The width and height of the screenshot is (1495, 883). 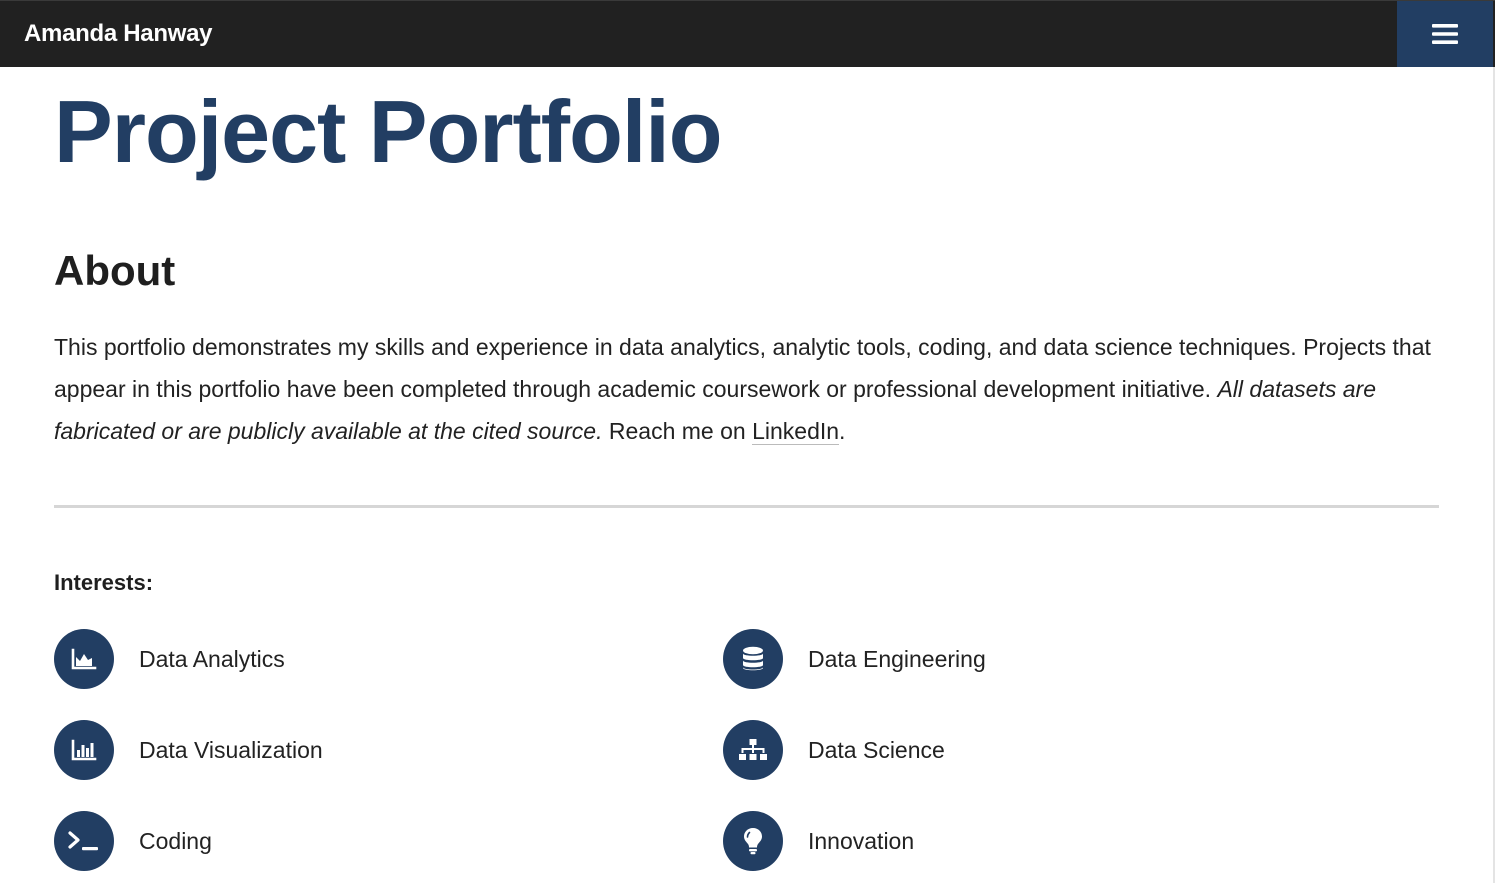 I want to click on area-chart-icon, so click(x=84, y=659).